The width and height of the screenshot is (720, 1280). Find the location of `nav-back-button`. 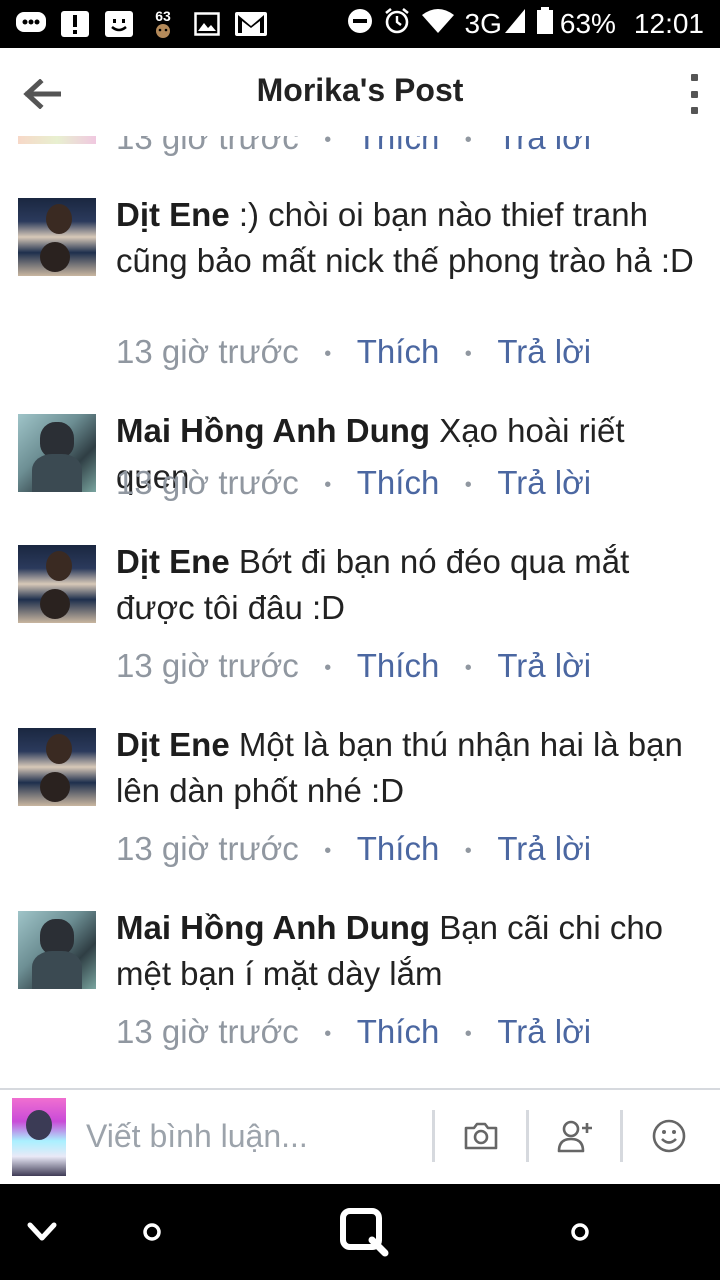

nav-back-button is located at coordinates (42, 1232).